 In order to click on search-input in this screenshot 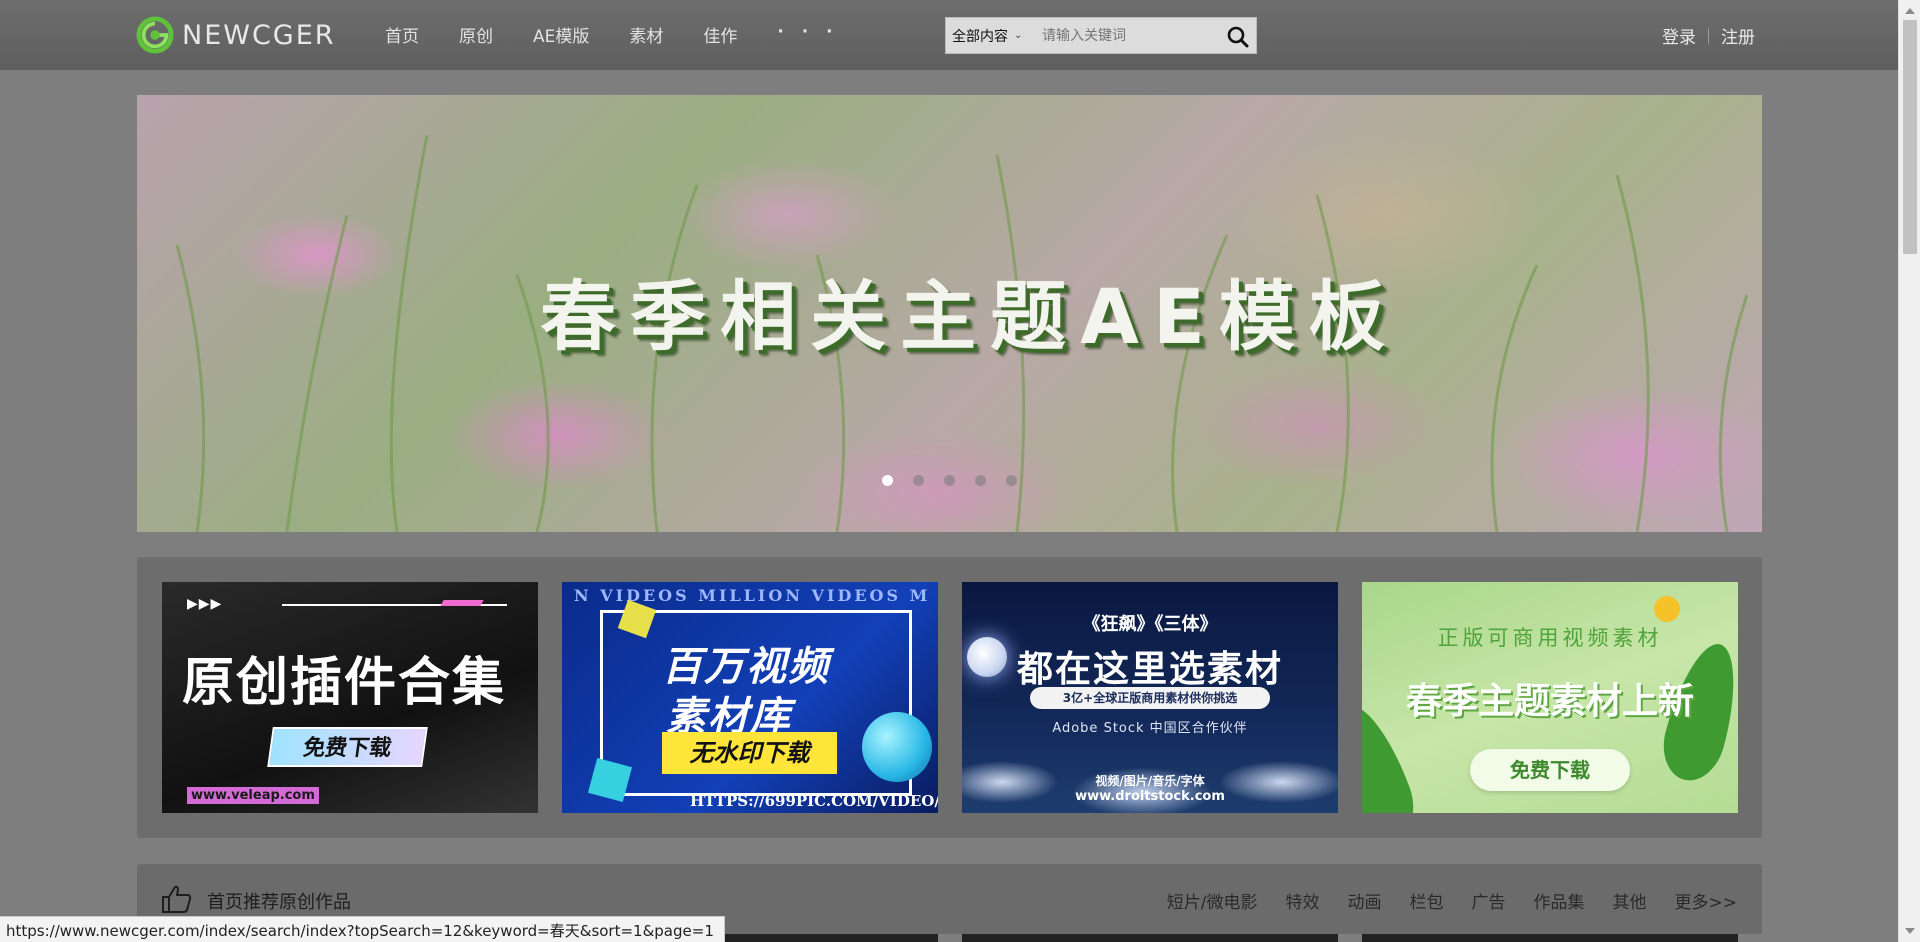, I will do `click(1122, 35)`.